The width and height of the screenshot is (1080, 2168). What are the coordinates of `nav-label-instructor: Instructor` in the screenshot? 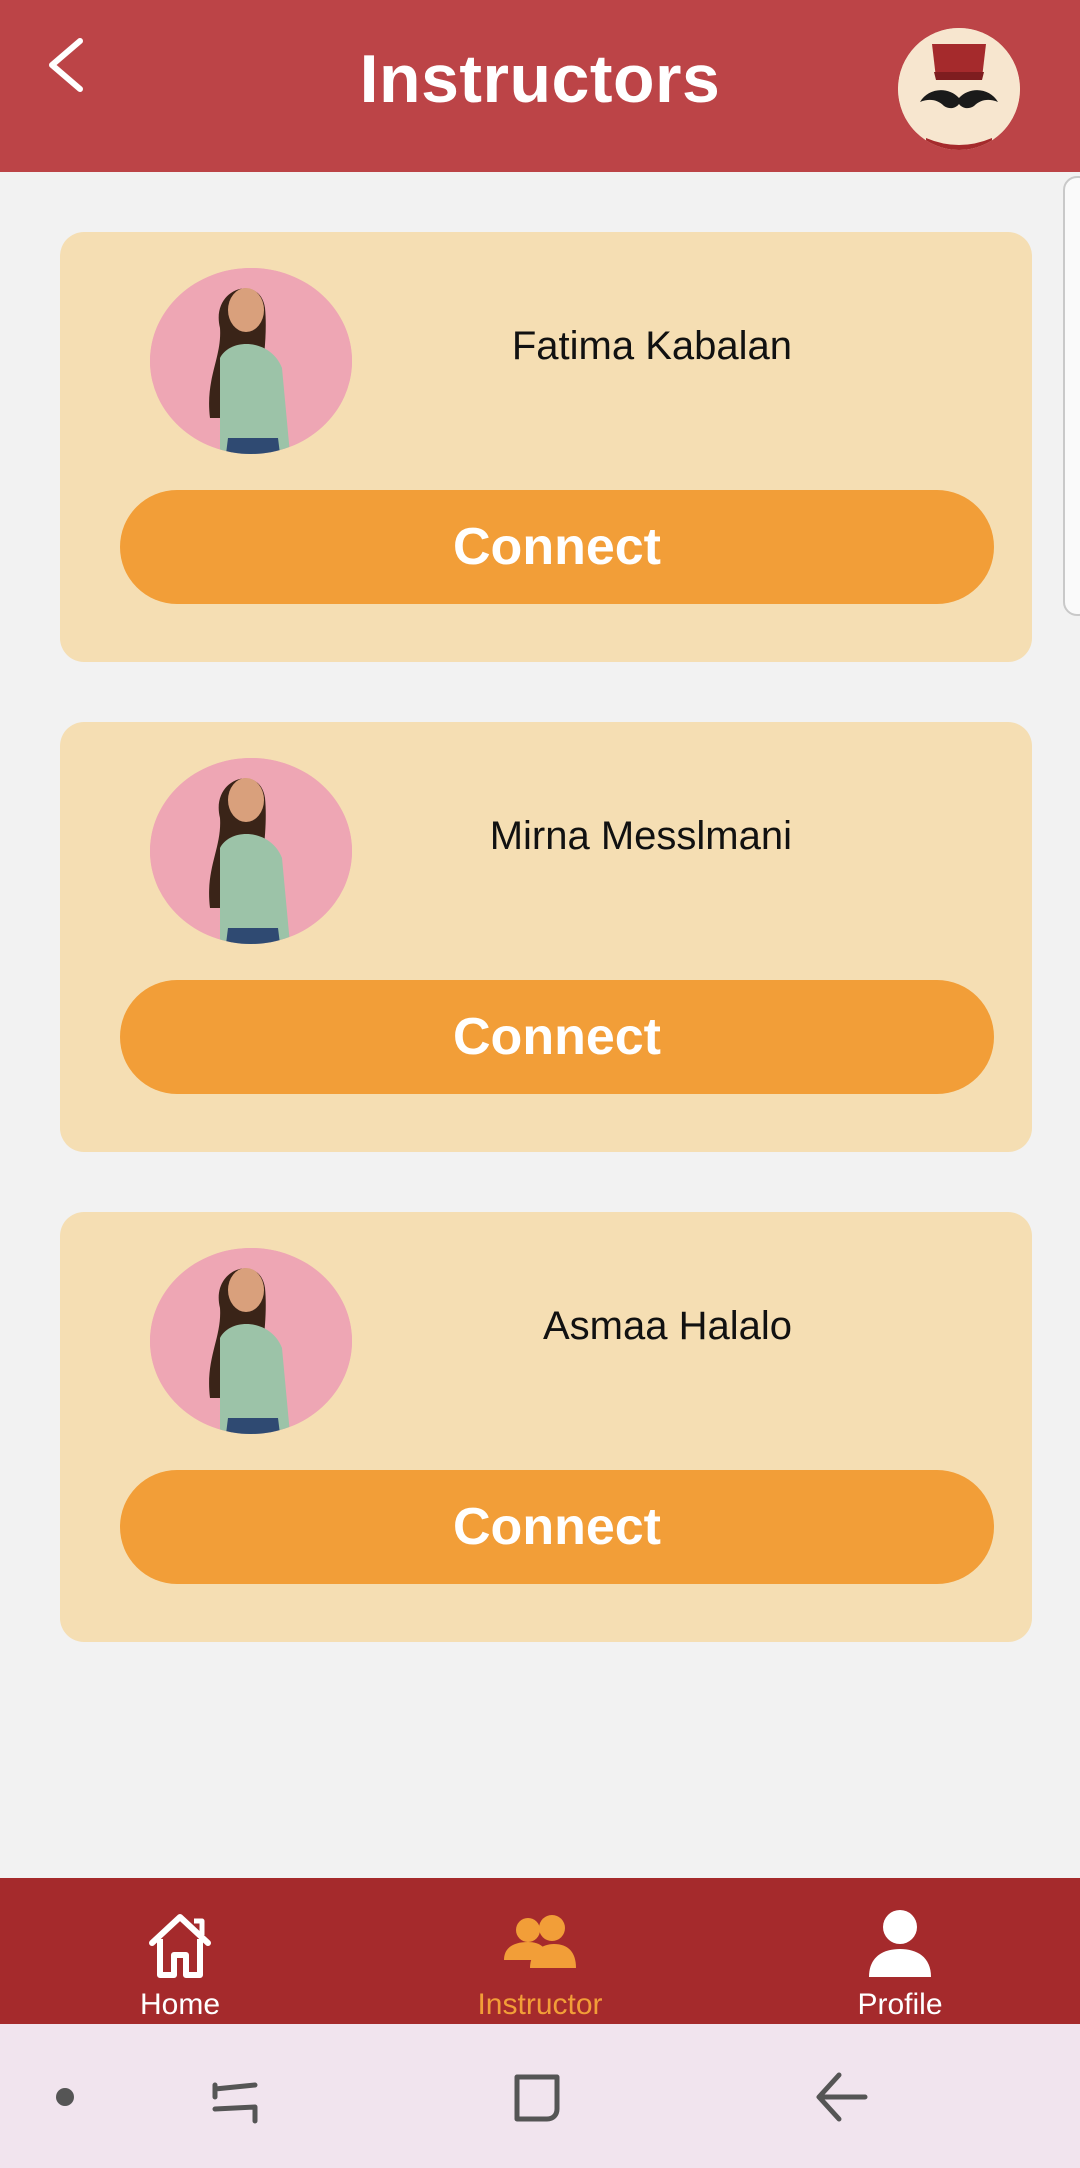 It's located at (540, 2004).